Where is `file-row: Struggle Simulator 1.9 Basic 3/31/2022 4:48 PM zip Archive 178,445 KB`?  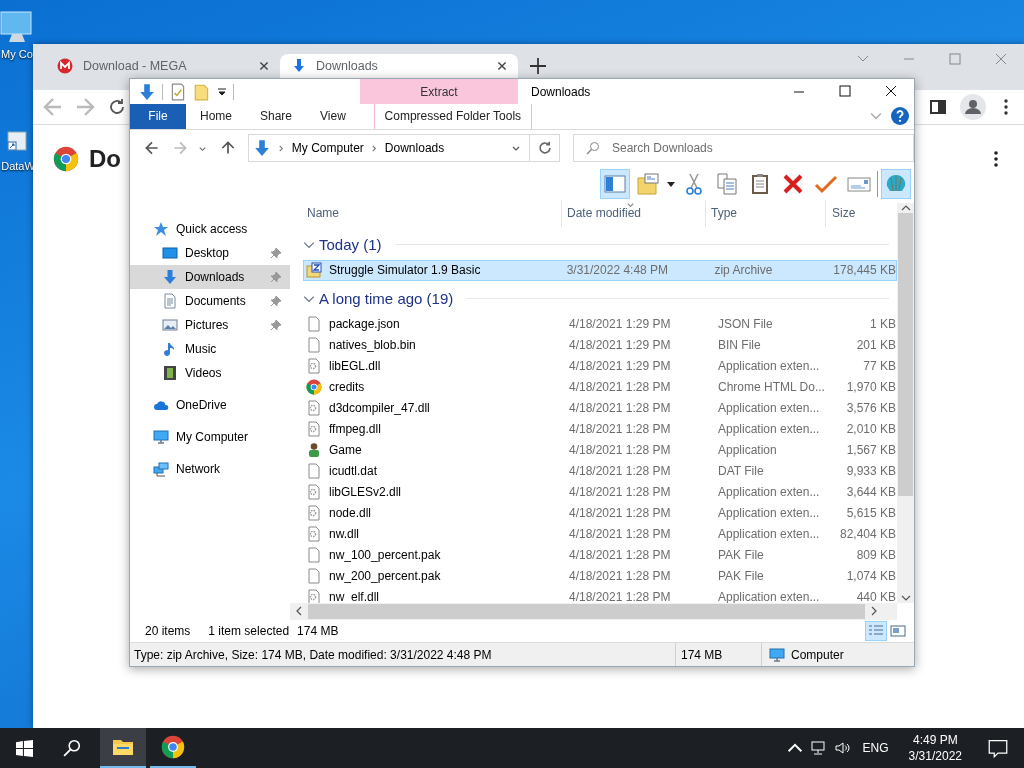
file-row: Struggle Simulator 1.9 Basic 3/31/2022 4:48 PM zip Archive 178,445 KB is located at coordinates (600, 270).